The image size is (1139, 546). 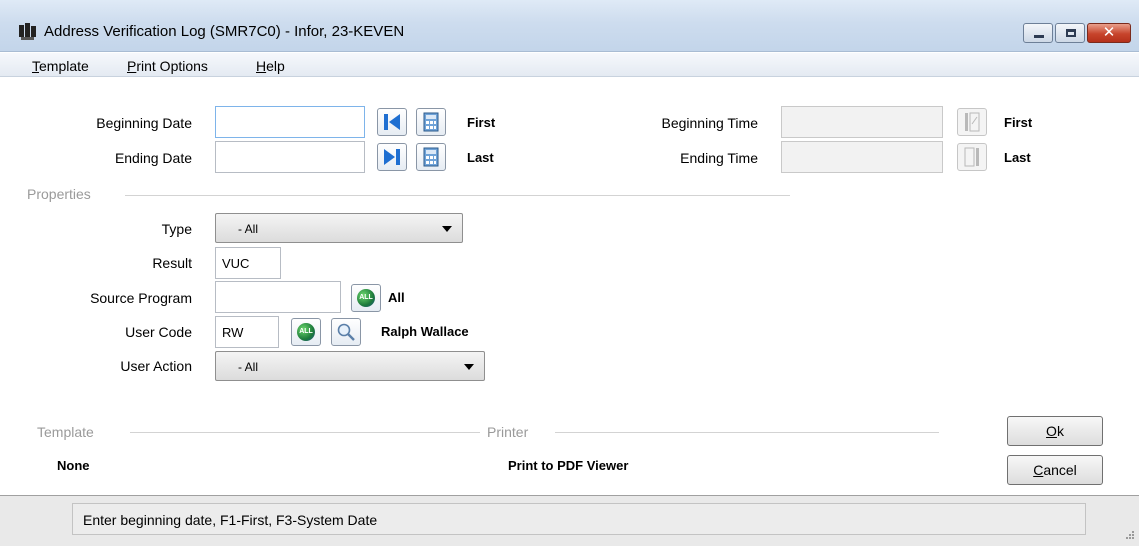 I want to click on printer-value: Print to PDF Viewer, so click(x=568, y=465).